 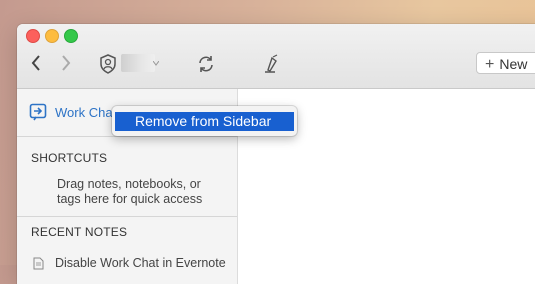 What do you see at coordinates (38, 112) in the screenshot?
I see `work-chat-icon` at bounding box center [38, 112].